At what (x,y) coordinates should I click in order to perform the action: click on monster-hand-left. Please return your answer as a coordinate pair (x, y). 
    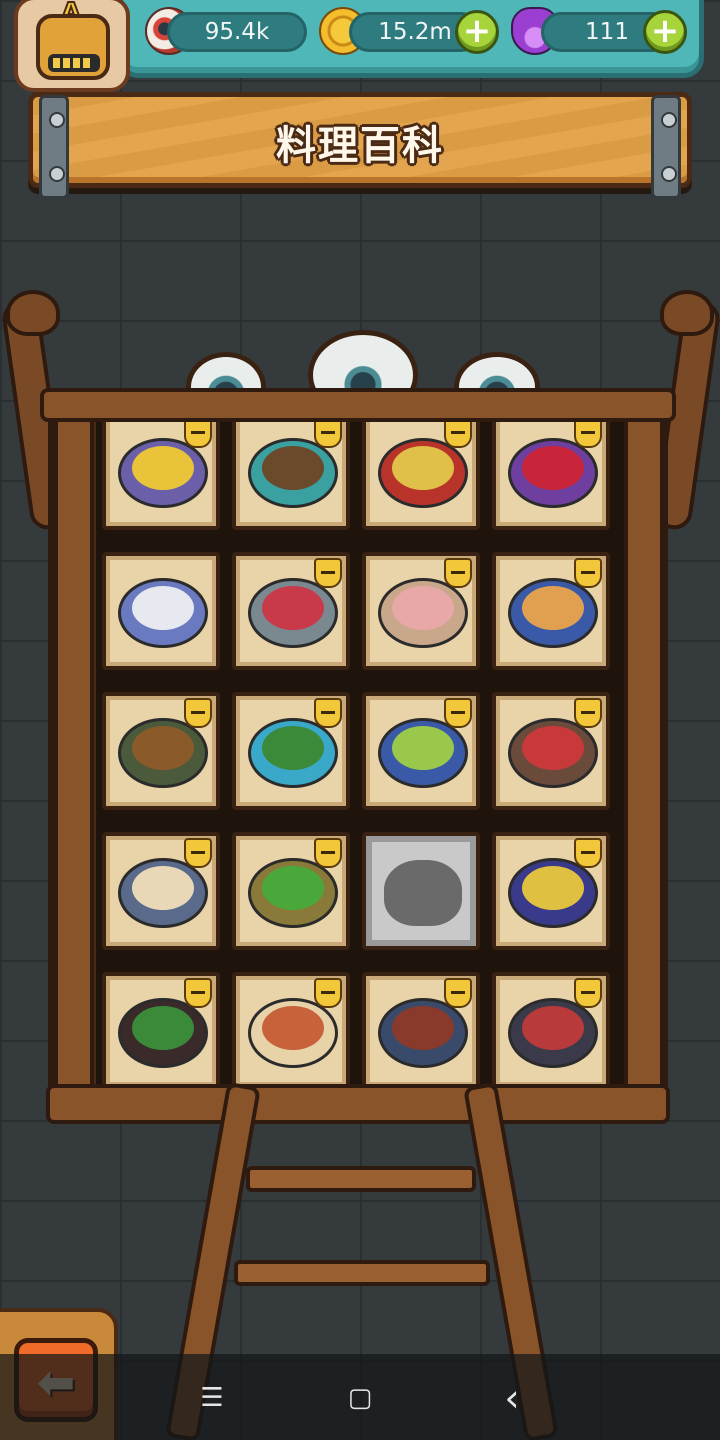
    Looking at the image, I should click on (33, 313).